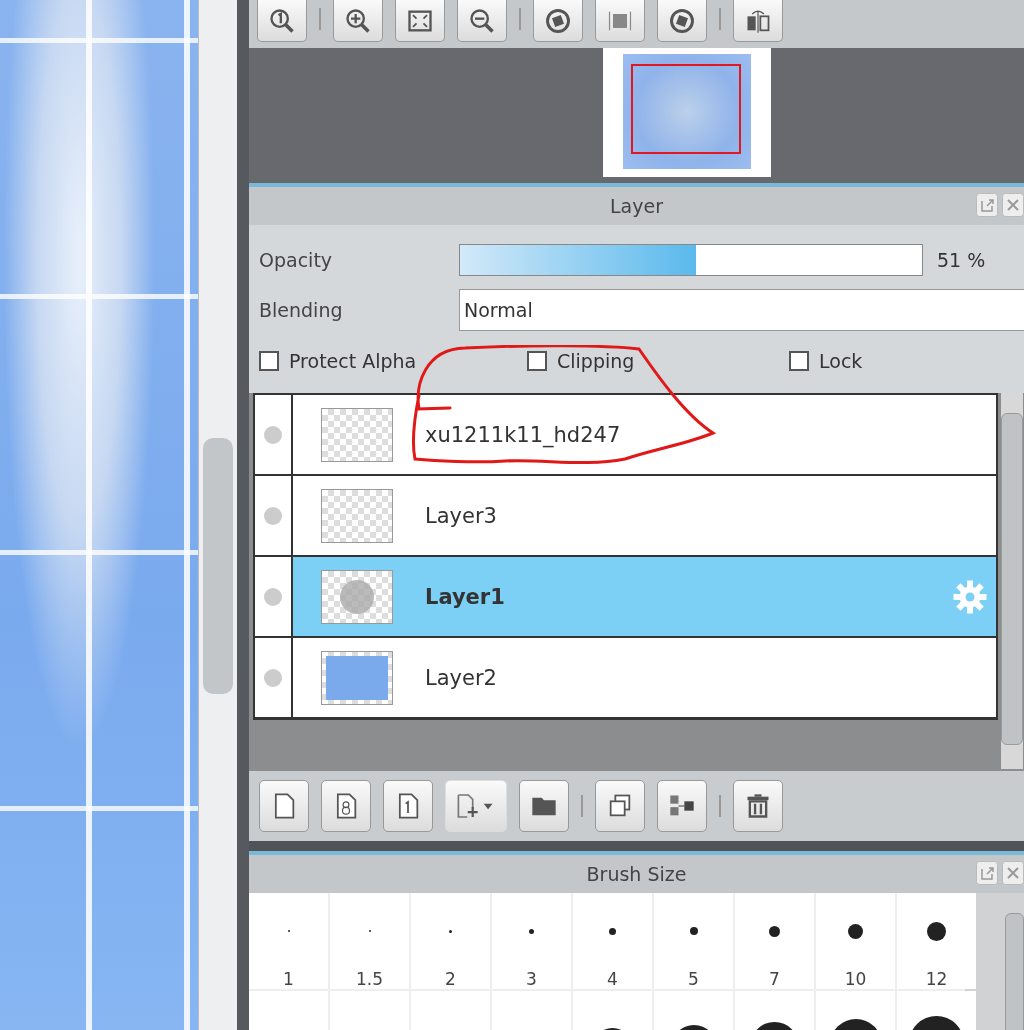 This screenshot has width=1024, height=1030. I want to click on duplicate-layer-icon, so click(620, 806).